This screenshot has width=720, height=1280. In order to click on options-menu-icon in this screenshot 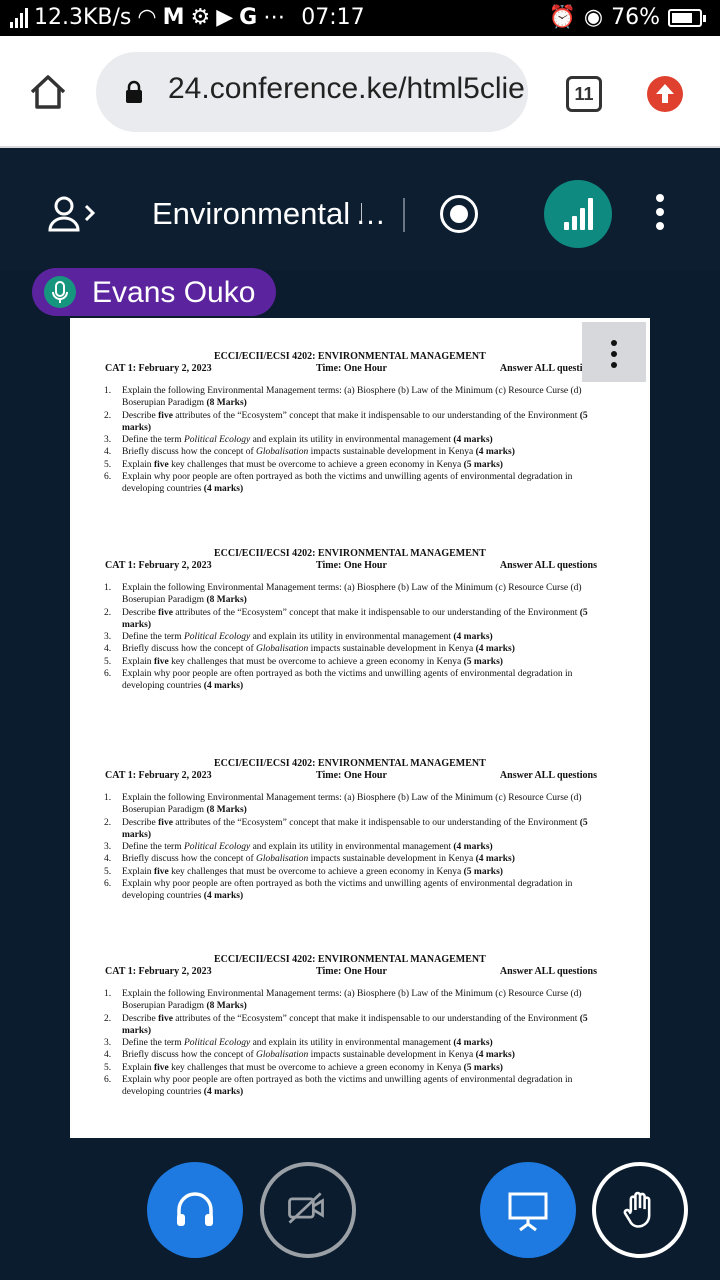, I will do `click(660, 214)`.